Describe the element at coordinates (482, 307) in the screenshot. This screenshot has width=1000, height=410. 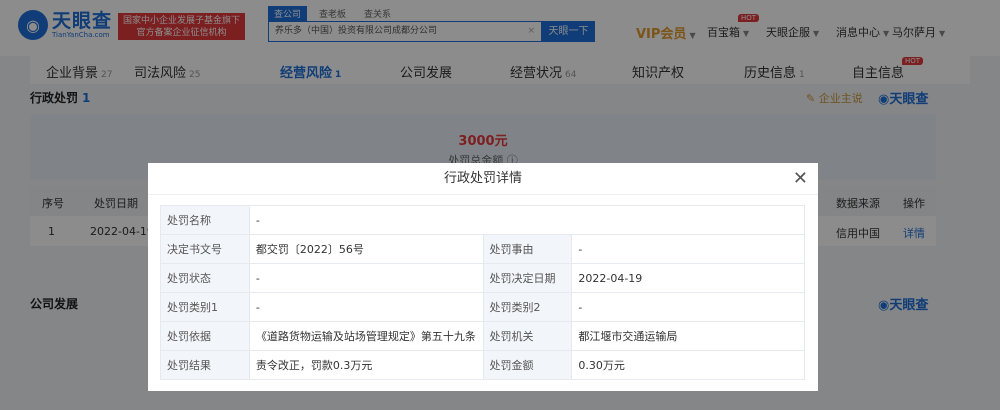
I see `detail-row: 处罚类别1 - 处罚类别2 -` at that location.